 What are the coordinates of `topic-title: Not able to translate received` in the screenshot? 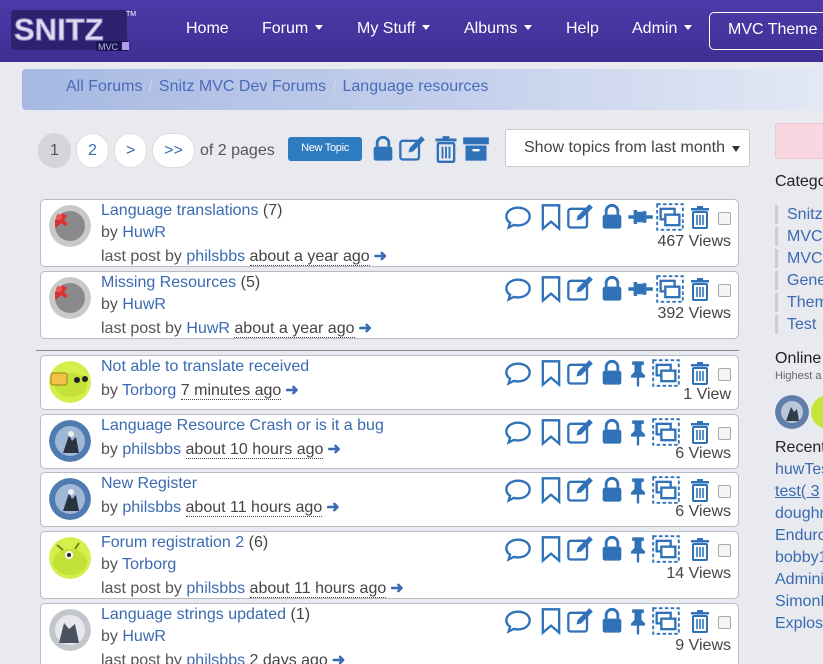 It's located at (205, 367).